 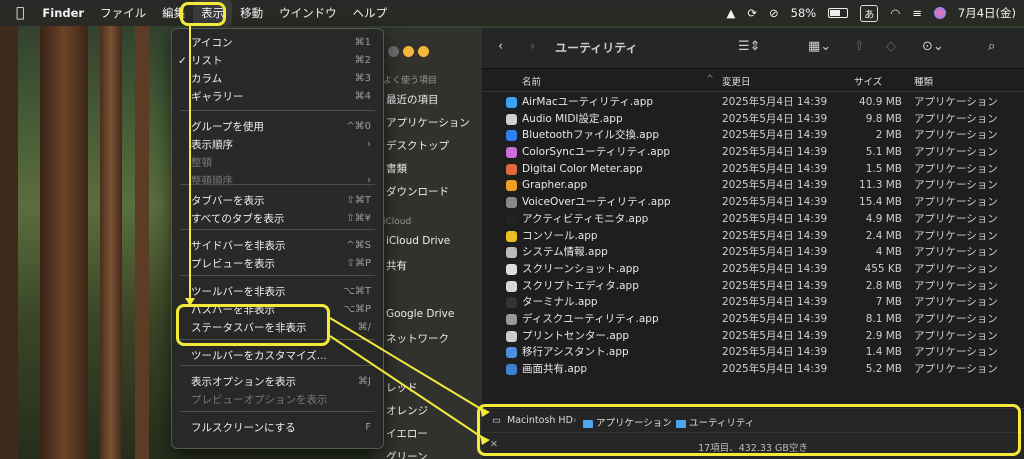 What do you see at coordinates (880, 185) in the screenshot?
I see `cell-size: 11.3 MB` at bounding box center [880, 185].